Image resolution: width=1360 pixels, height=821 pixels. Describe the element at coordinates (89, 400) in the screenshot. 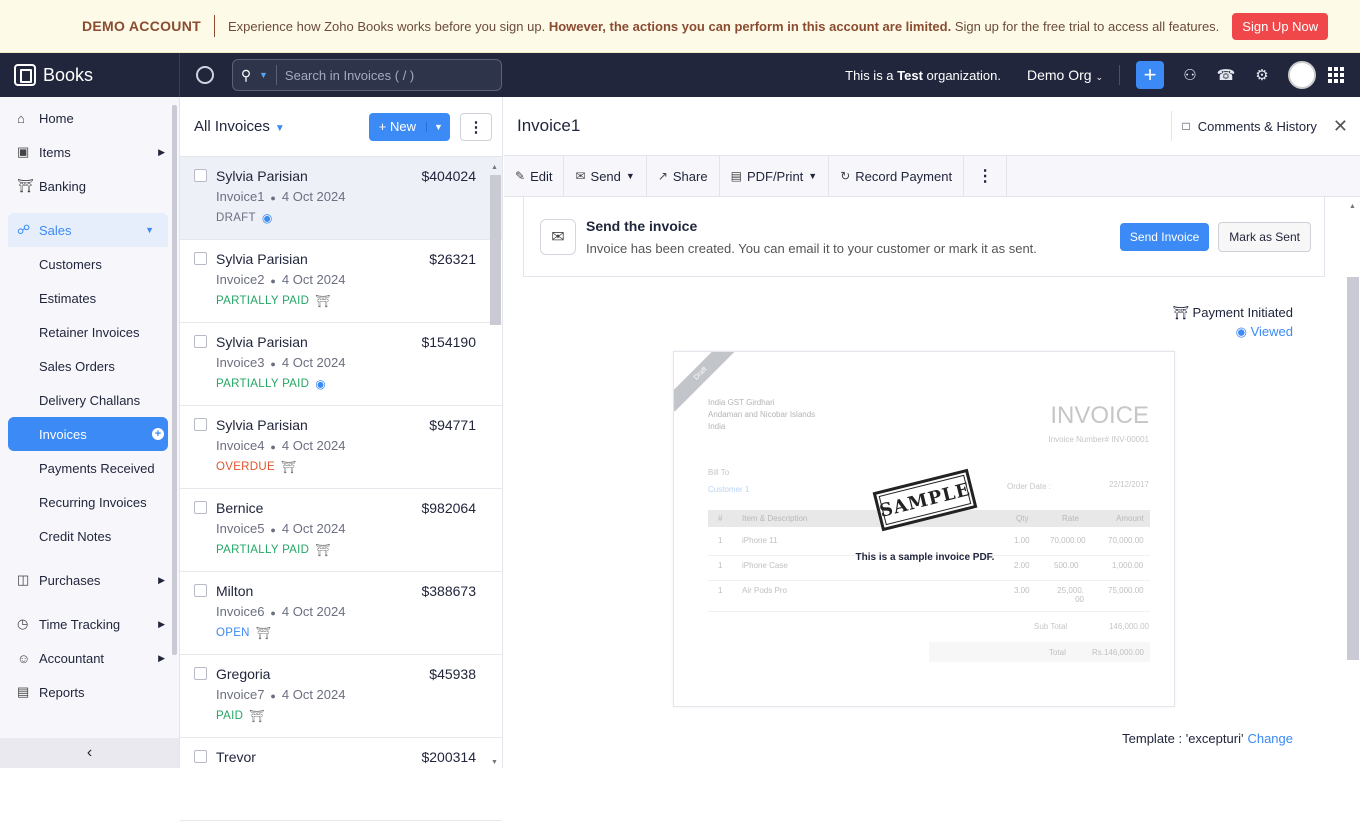

I see `sidebar-item-delivery-challans: Delivery Challans` at that location.